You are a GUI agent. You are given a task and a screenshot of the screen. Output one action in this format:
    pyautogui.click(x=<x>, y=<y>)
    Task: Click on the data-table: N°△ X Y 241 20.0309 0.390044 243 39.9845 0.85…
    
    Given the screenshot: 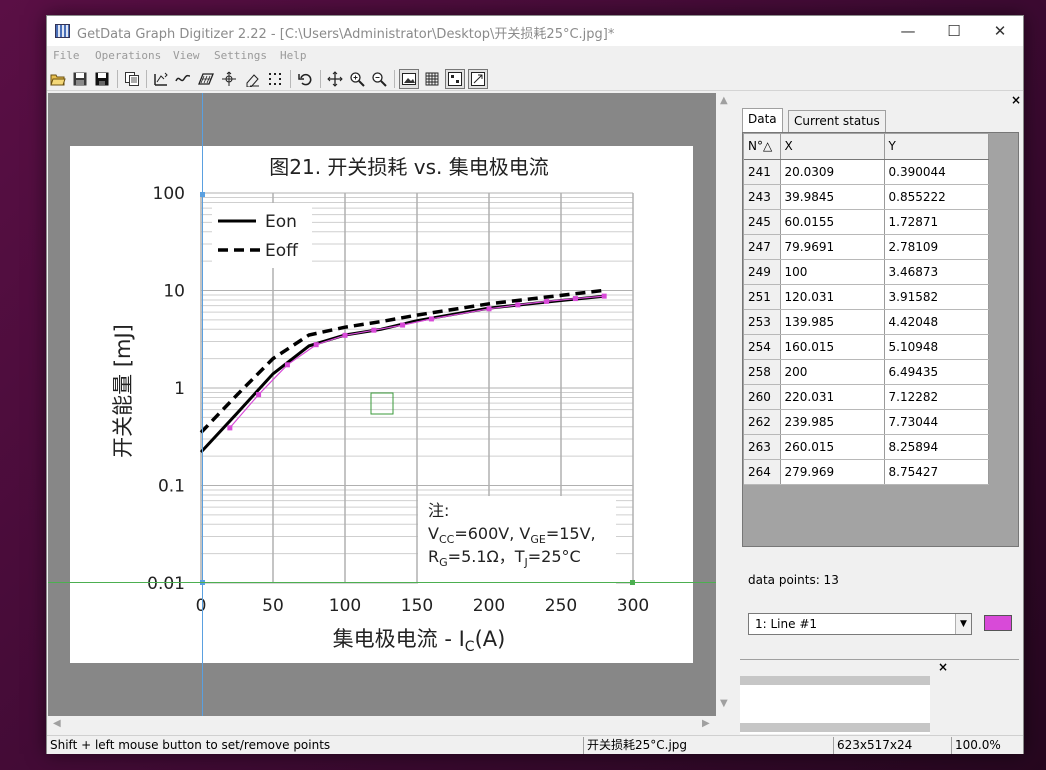 What is the action you would take?
    pyautogui.click(x=866, y=309)
    